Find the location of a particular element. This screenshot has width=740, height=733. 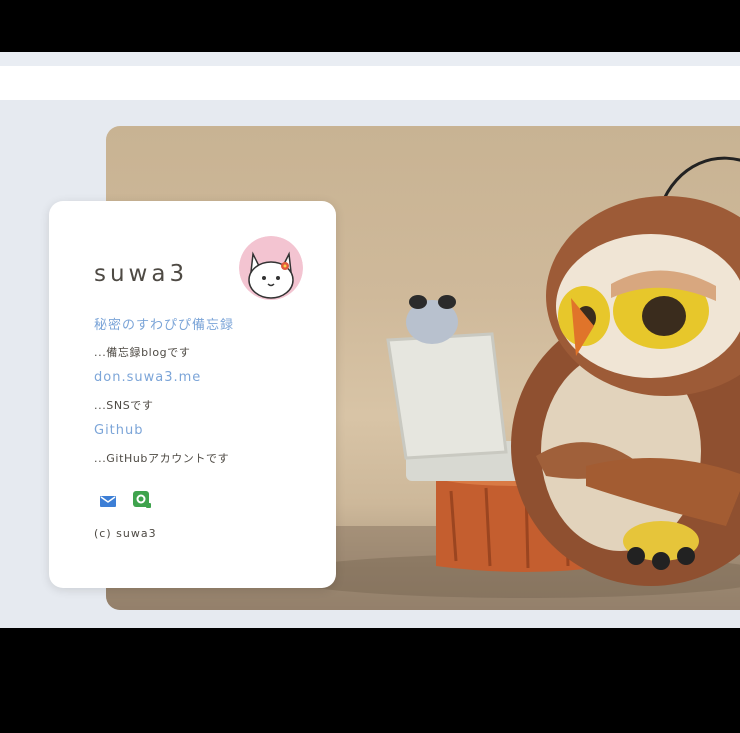

link-sns: don.suwa3.me is located at coordinates (147, 377).